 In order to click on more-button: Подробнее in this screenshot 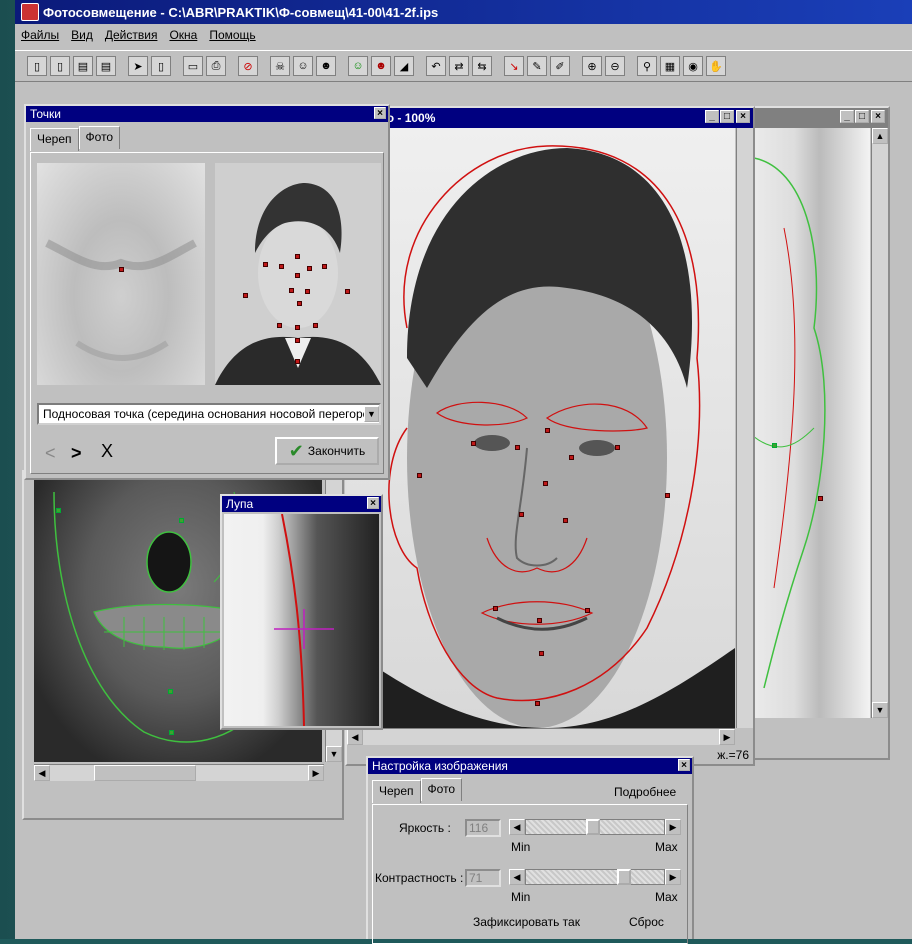, I will do `click(645, 792)`.